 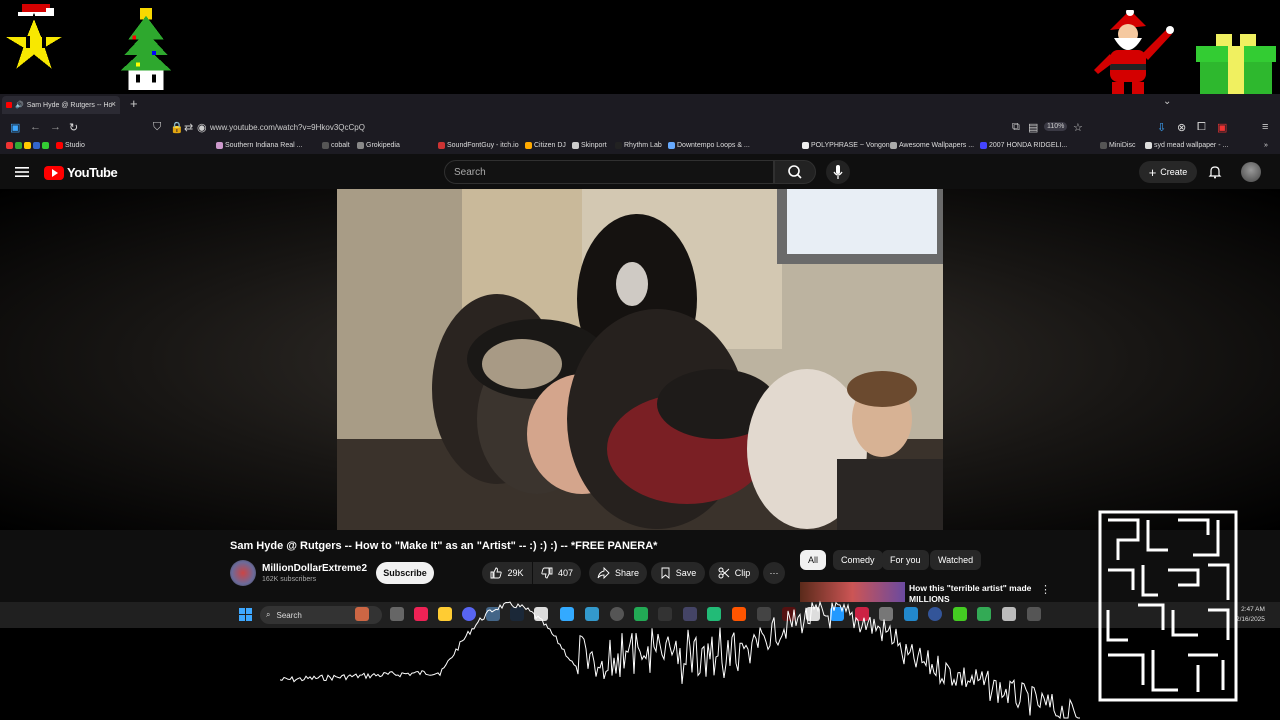 I want to click on subscribe-button: Subscribe, so click(x=405, y=573).